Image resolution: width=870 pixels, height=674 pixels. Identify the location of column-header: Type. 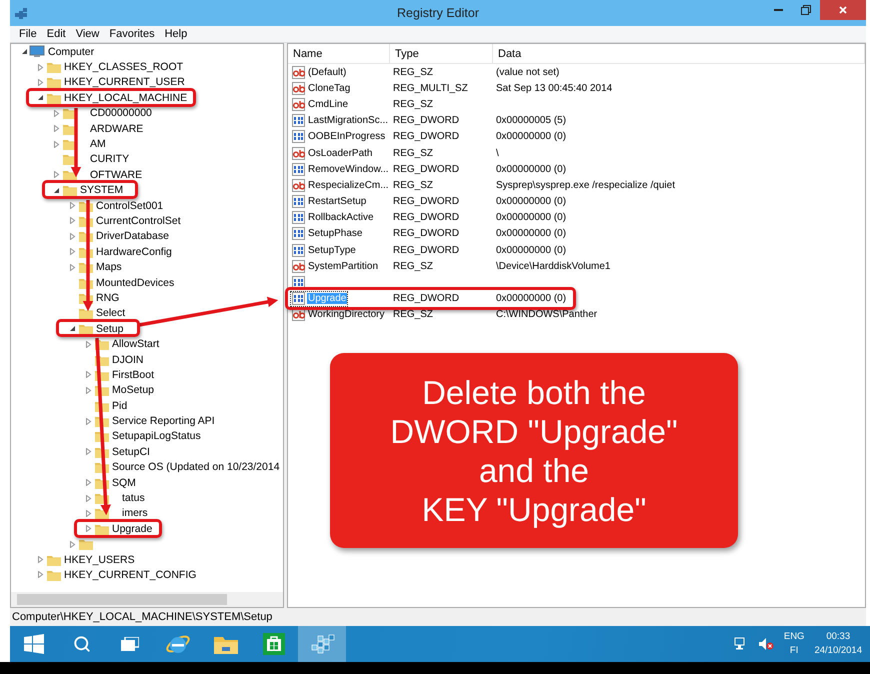
(441, 53).